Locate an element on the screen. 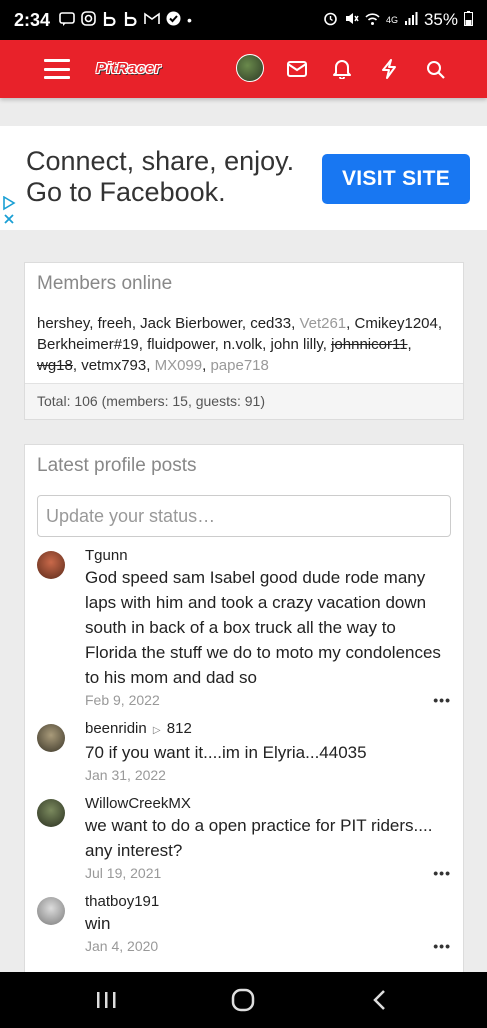 The image size is (487, 1028). member-link: n.volk is located at coordinates (242, 344).